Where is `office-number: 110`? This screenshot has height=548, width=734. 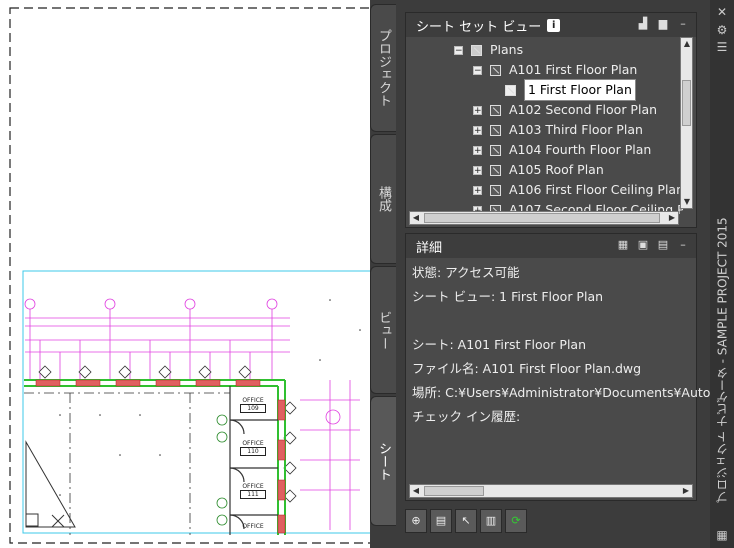
office-number: 110 is located at coordinates (253, 451).